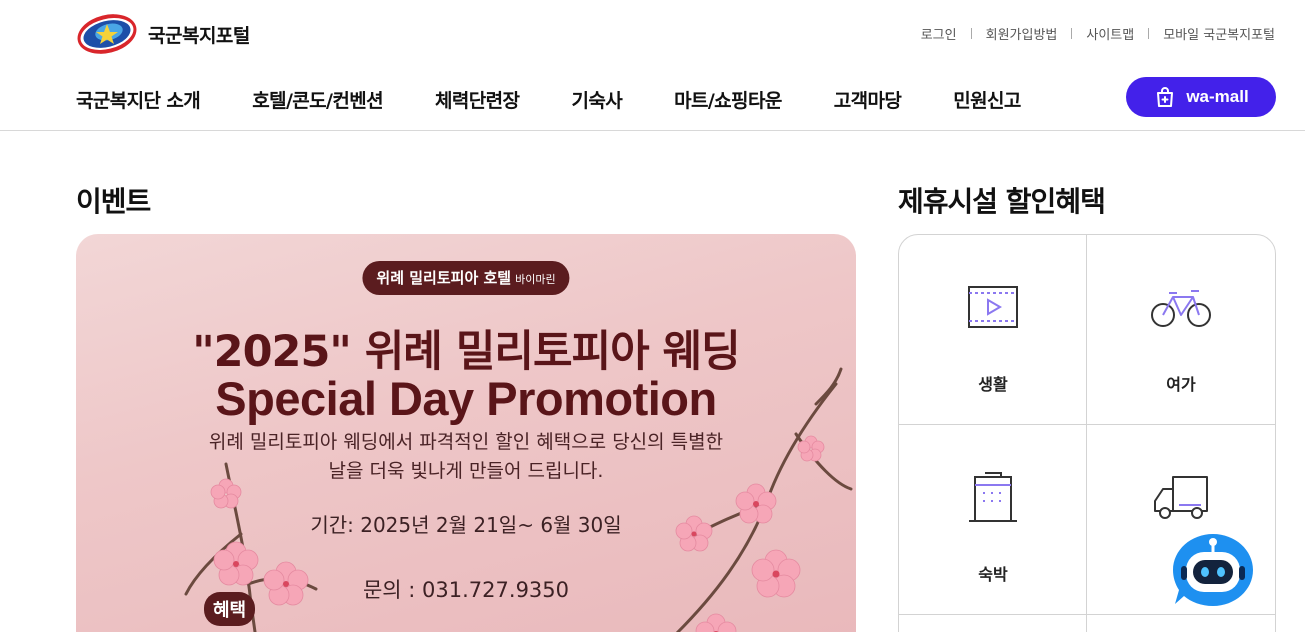 Image resolution: width=1305 pixels, height=632 pixels. Describe the element at coordinates (993, 384) in the screenshot. I see `benefit-label: 생활` at that location.